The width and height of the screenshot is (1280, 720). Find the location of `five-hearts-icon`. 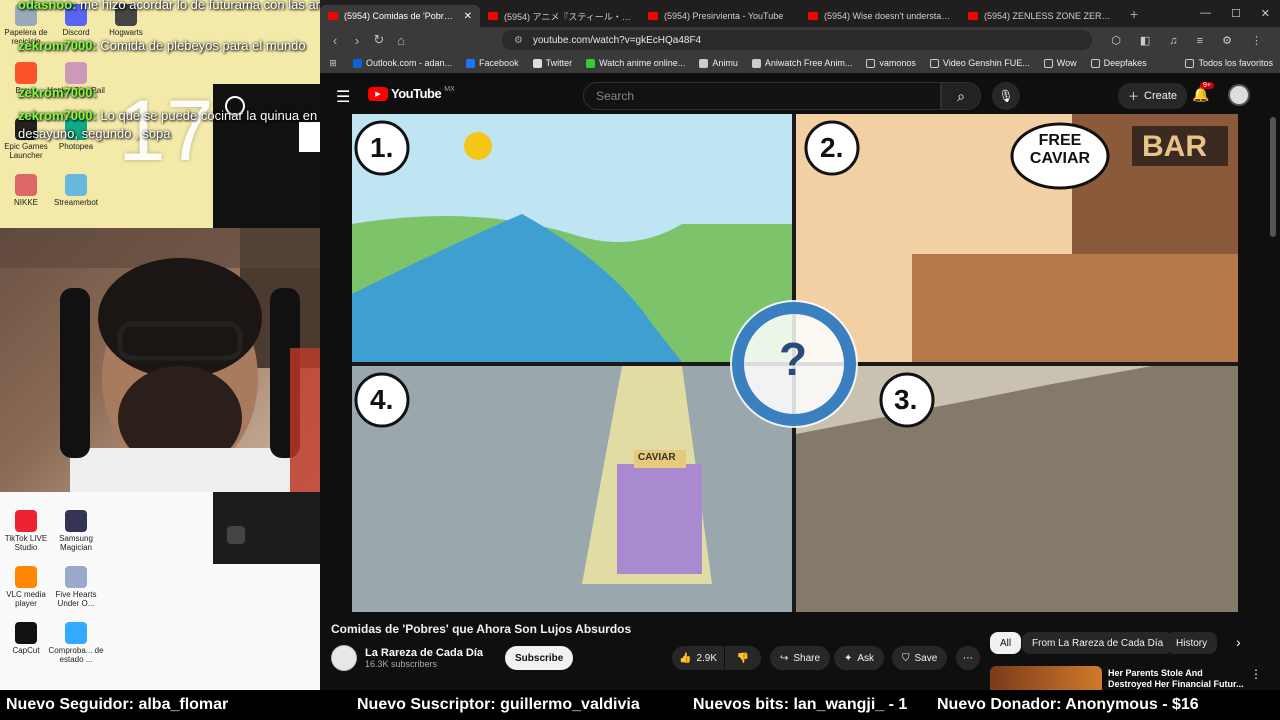

five-hearts-icon is located at coordinates (76, 577).